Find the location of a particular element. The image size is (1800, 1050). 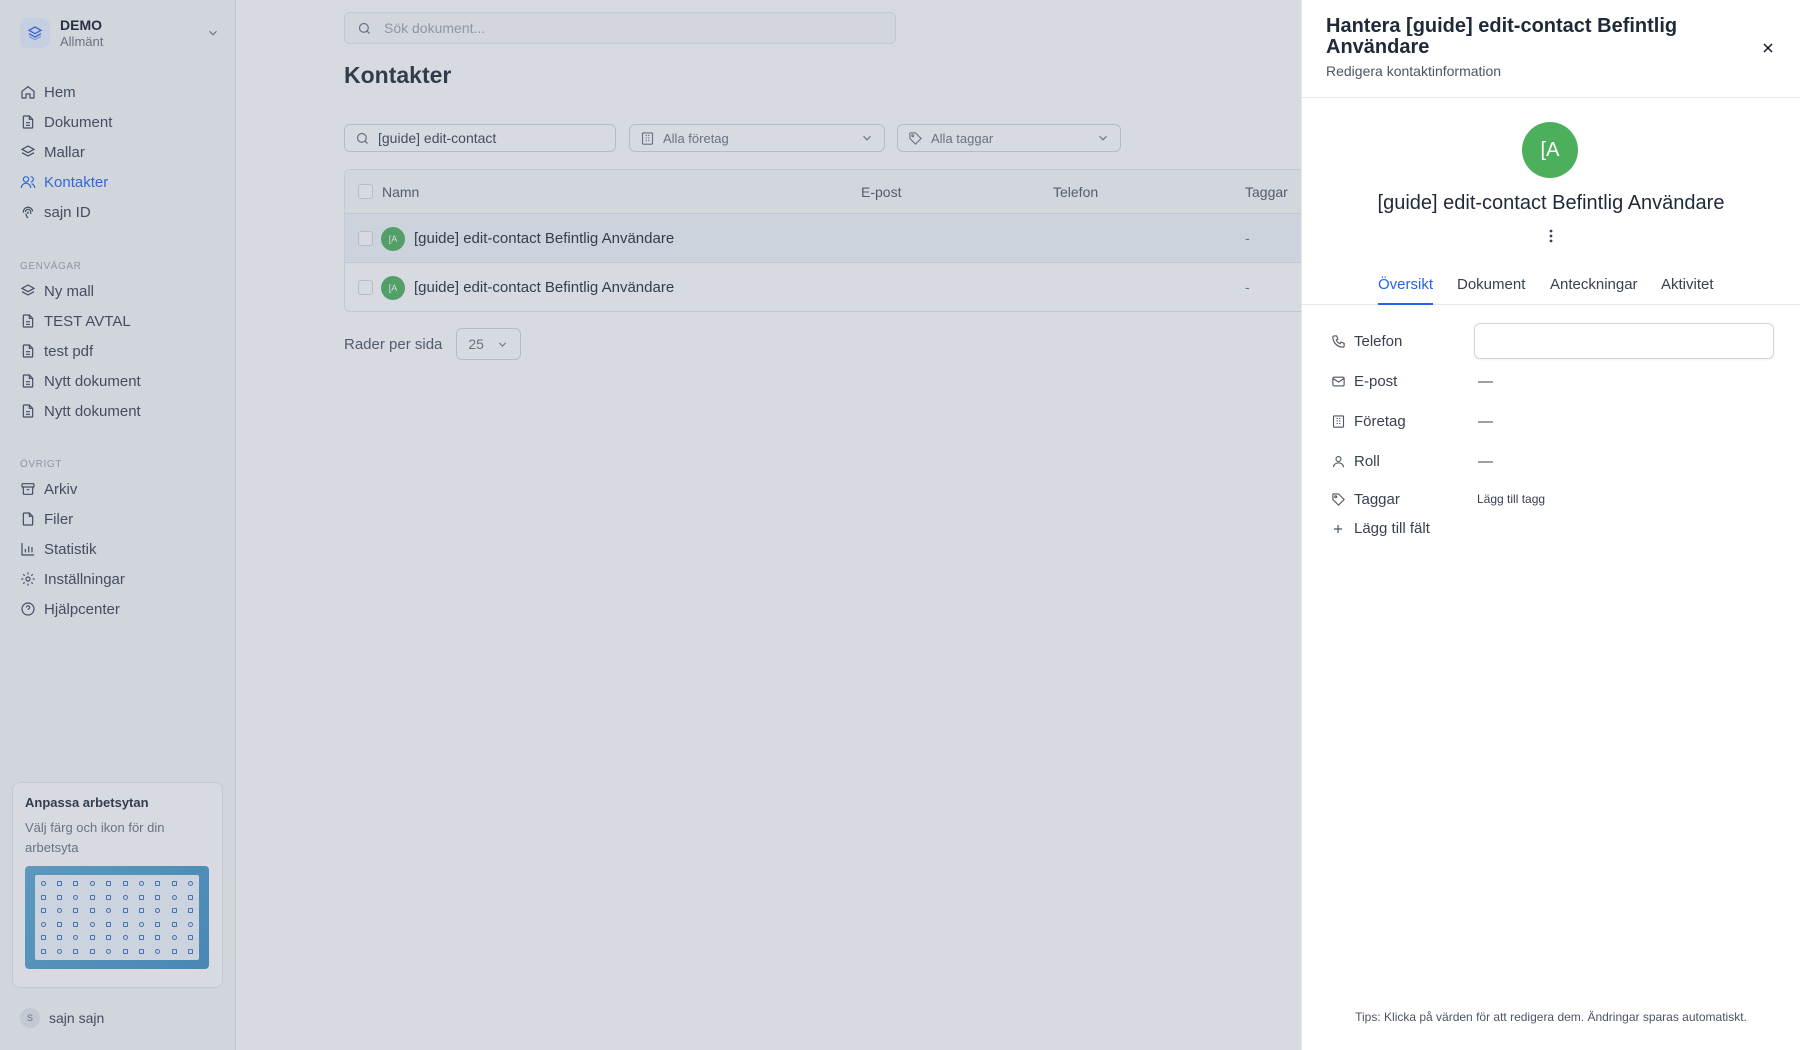

company-value: — is located at coordinates (1485, 421).